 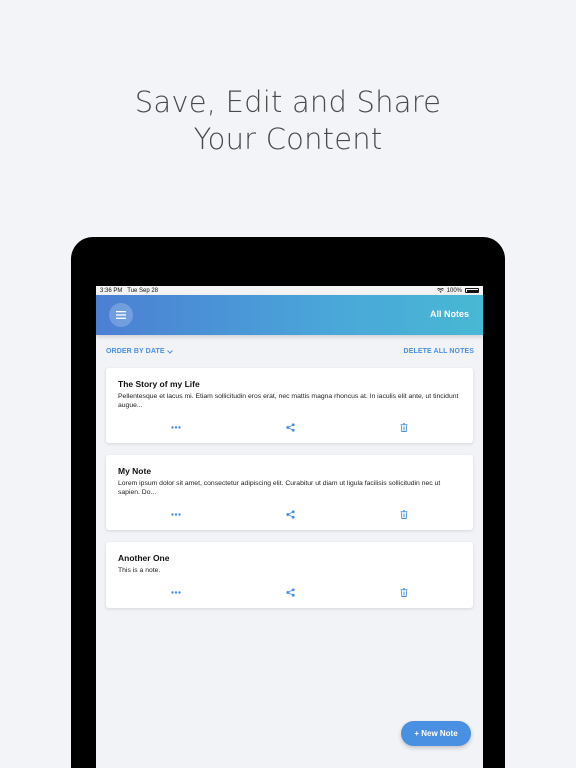 I want to click on note-body: This is a note., so click(x=139, y=570).